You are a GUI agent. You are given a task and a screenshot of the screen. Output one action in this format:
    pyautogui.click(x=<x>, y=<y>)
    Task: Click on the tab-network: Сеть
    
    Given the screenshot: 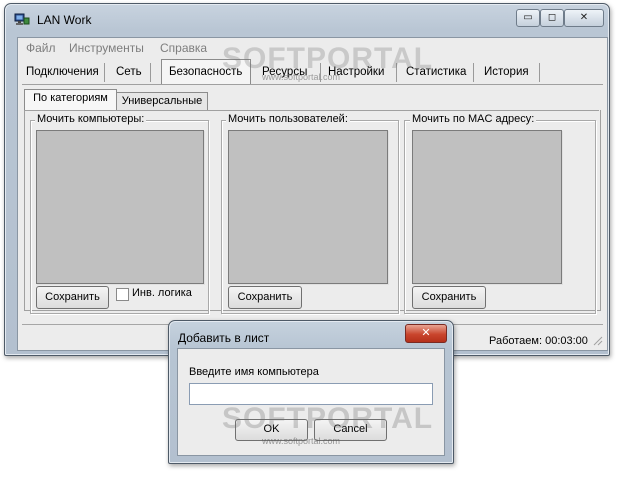 What is the action you would take?
    pyautogui.click(x=129, y=72)
    